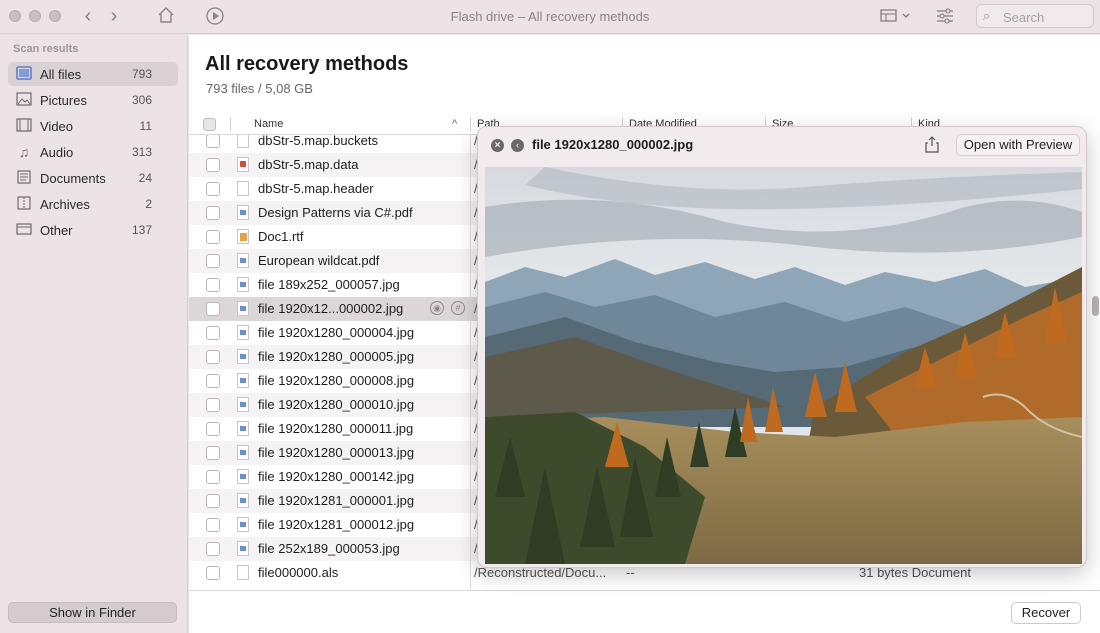 The width and height of the screenshot is (1100, 633). I want to click on view-options-icon, so click(896, 17).